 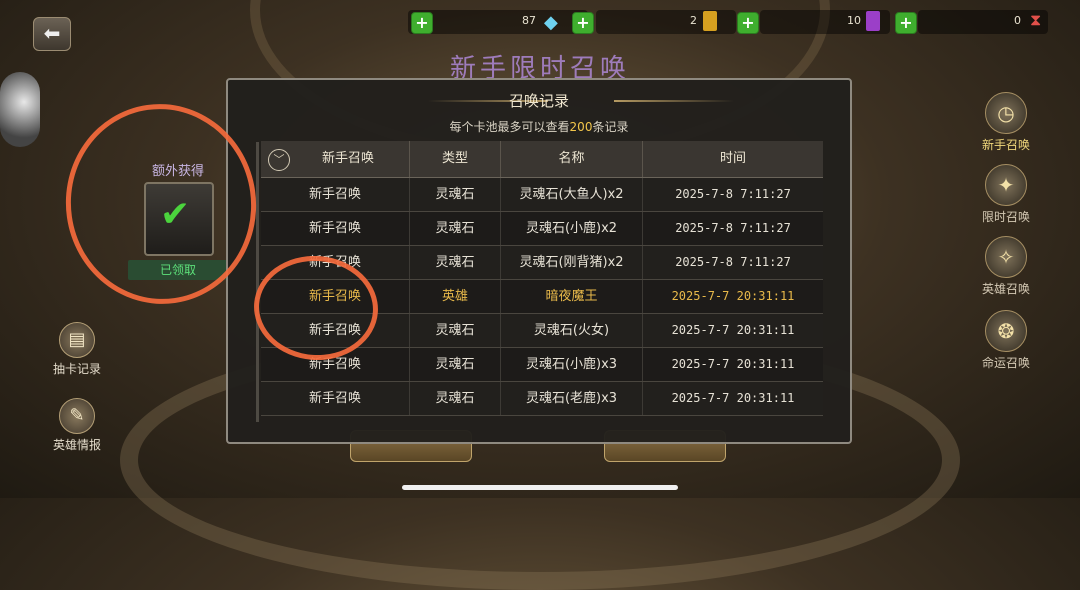 I want to click on back-arrow-icon: ⬅, so click(x=52, y=33).